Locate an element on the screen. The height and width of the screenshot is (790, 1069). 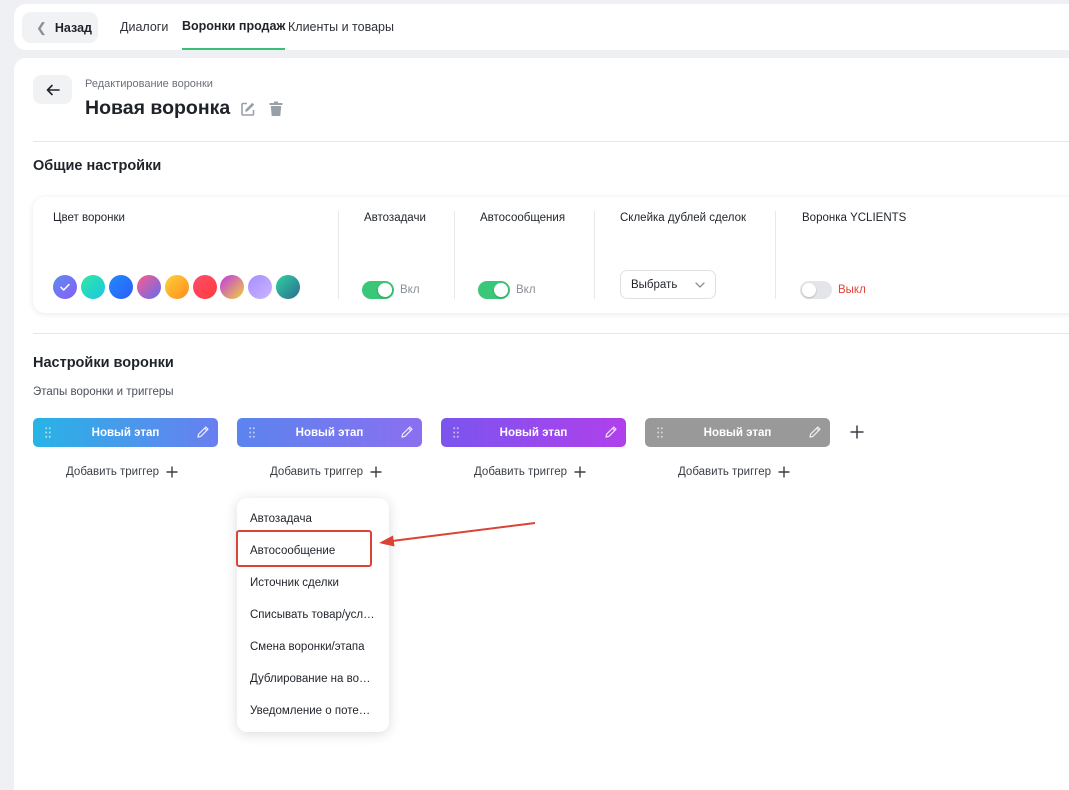
edit-icon is located at coordinates (248, 109).